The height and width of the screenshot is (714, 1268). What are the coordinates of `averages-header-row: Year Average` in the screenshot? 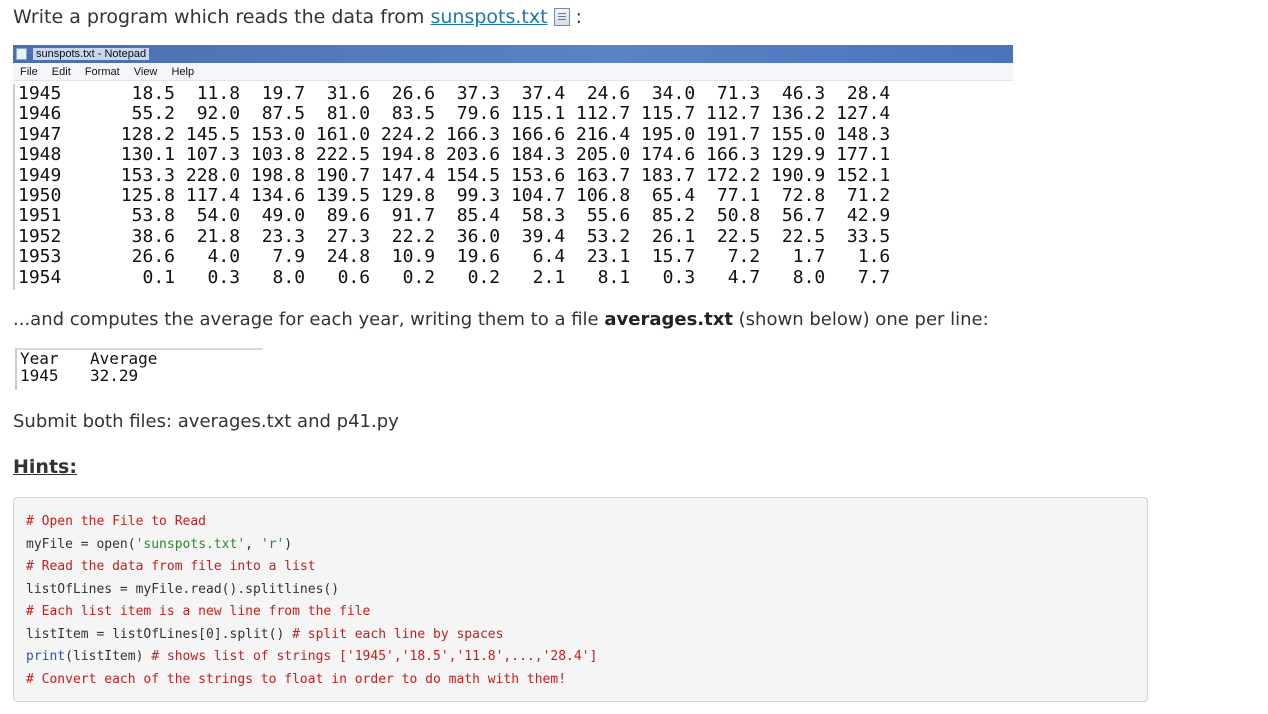 It's located at (141, 358).